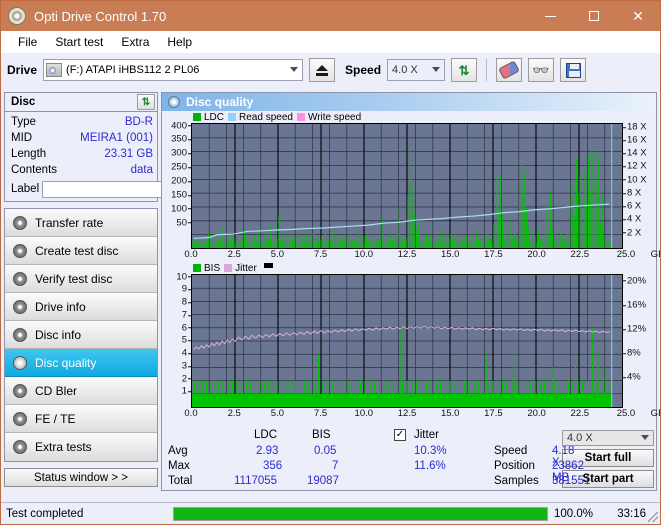  I want to click on bottom-series-jitter, so click(402, 337).